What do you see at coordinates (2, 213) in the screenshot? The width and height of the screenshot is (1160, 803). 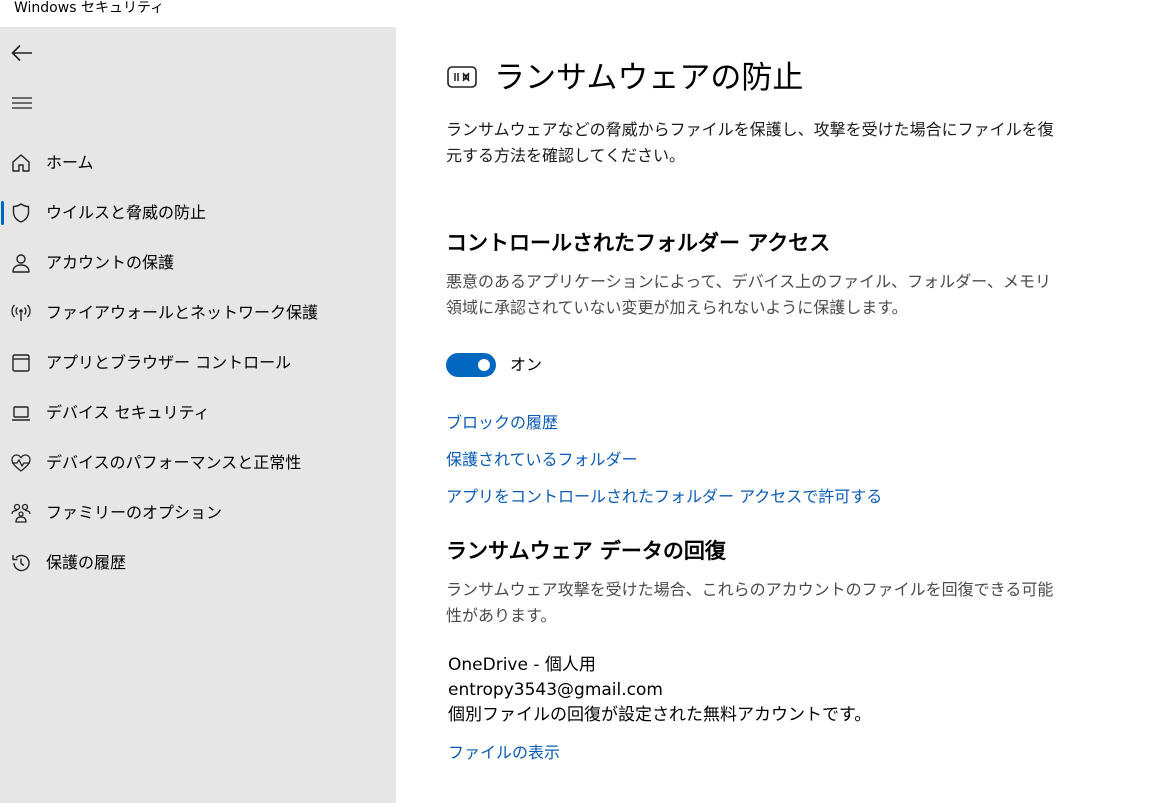 I see `selection-indicator` at bounding box center [2, 213].